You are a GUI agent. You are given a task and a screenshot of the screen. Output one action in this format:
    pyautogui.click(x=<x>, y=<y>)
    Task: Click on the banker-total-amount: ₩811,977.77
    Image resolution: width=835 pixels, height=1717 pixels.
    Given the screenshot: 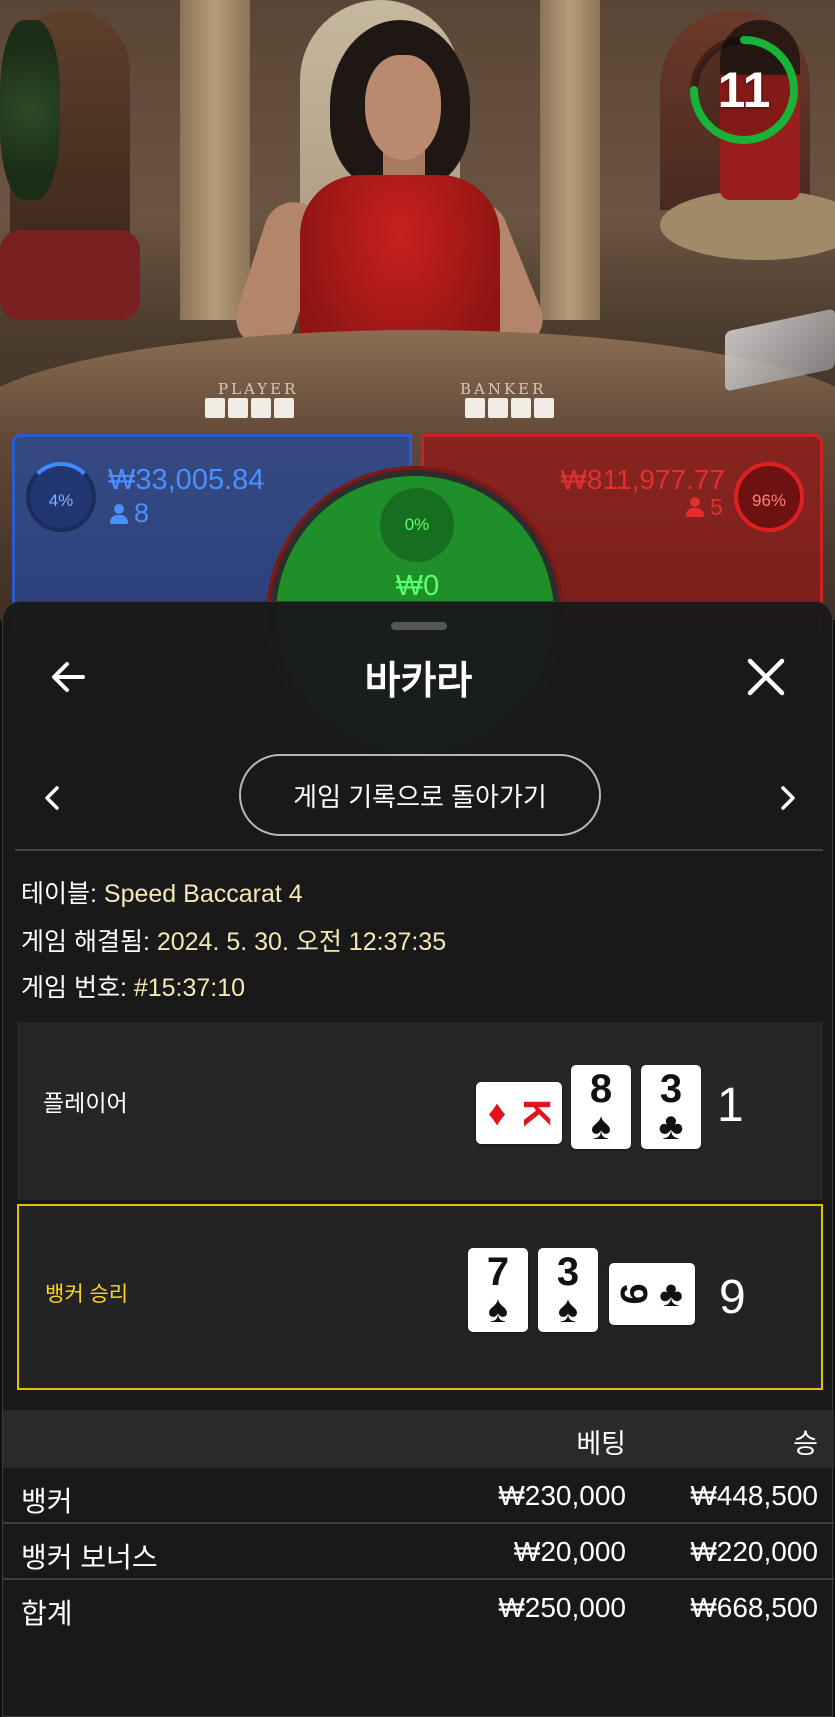 What is the action you would take?
    pyautogui.click(x=643, y=479)
    